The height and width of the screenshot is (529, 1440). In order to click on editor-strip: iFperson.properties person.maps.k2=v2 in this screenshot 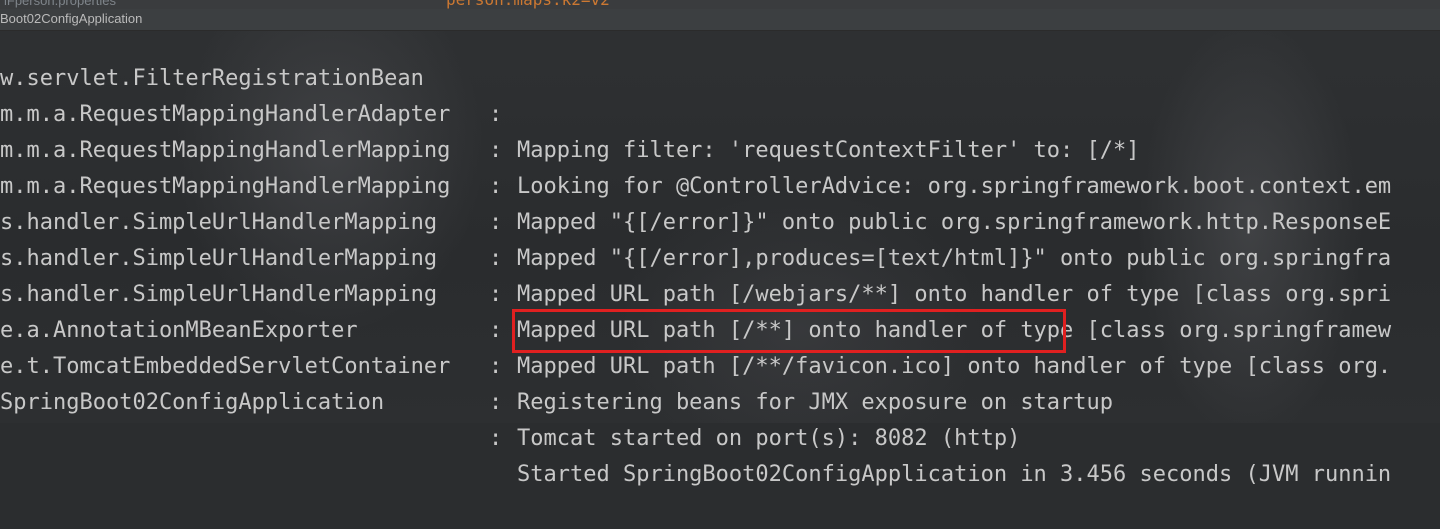, I will do `click(720, 4)`.